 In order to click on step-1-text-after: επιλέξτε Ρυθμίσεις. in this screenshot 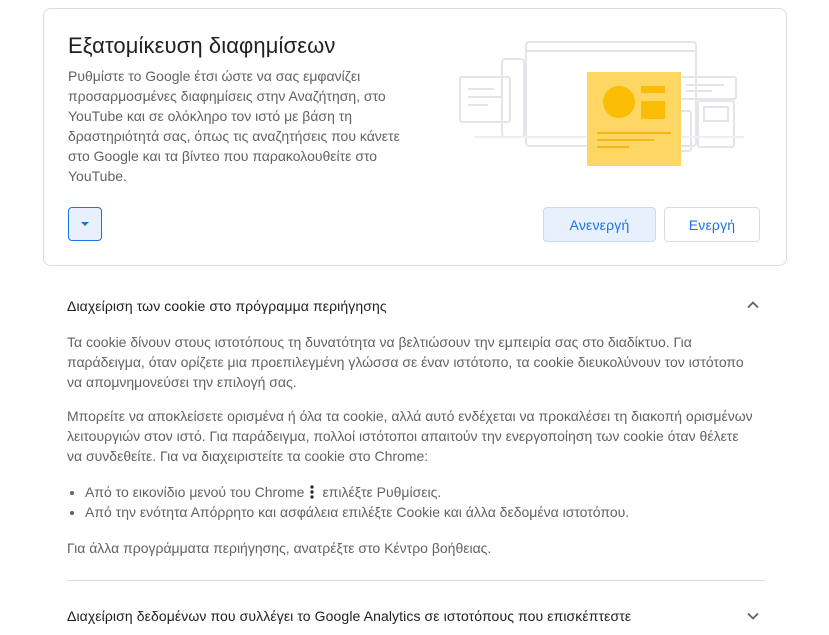, I will do `click(382, 492)`.